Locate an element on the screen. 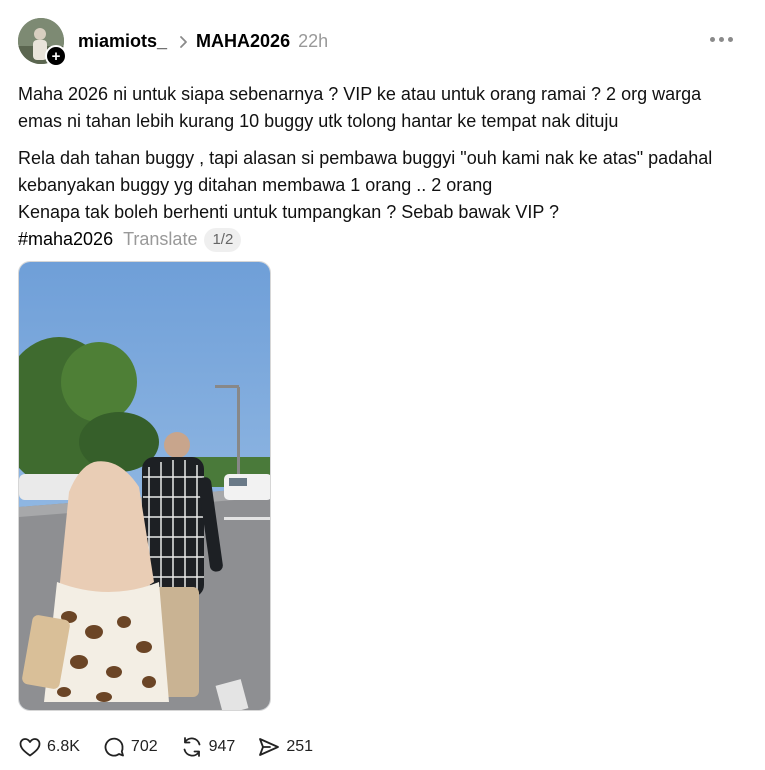  more-icon is located at coordinates (721, 39).